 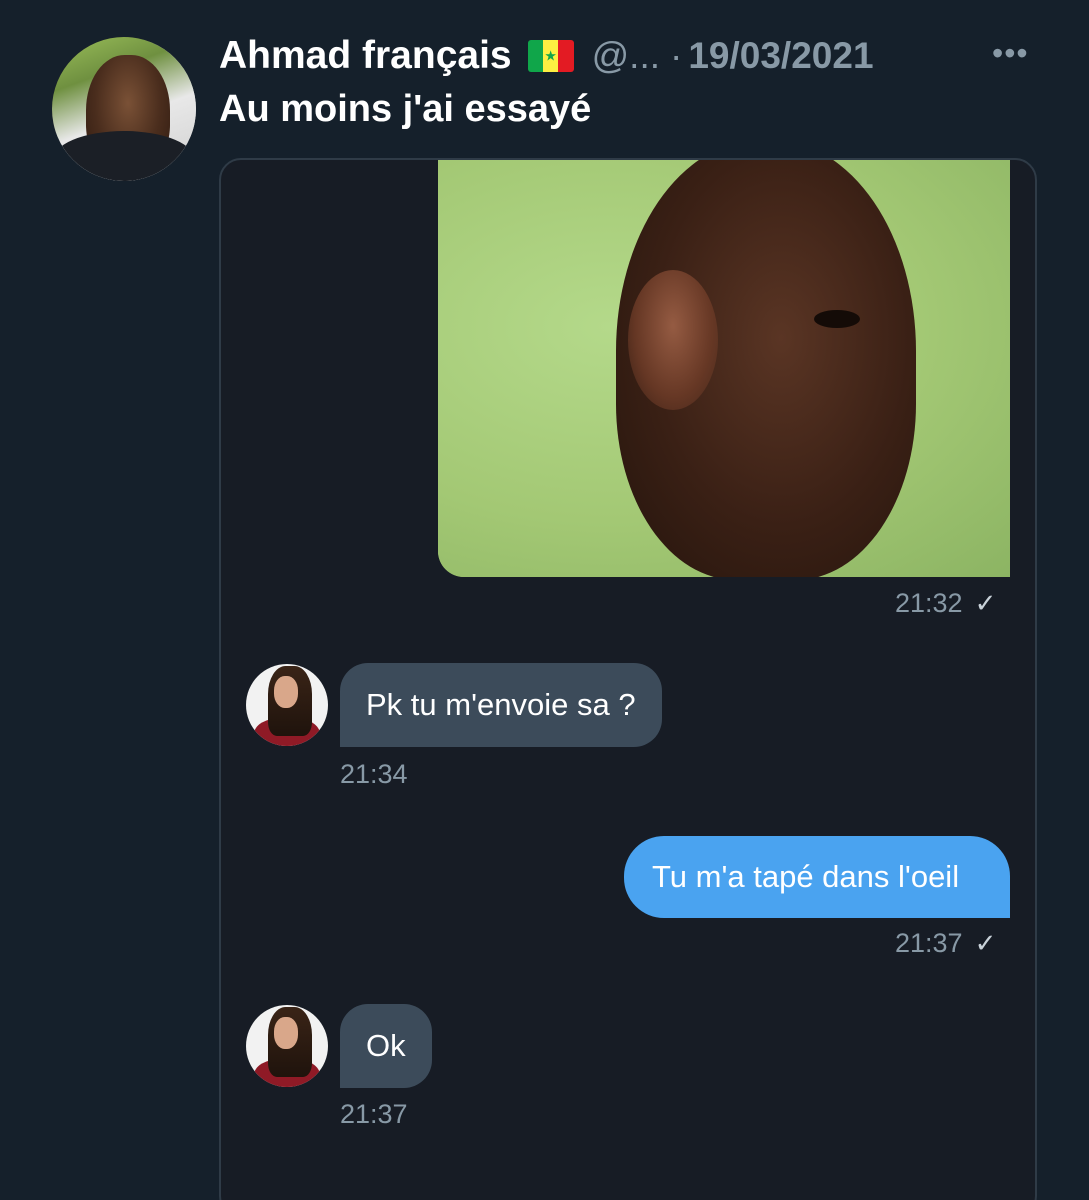 What do you see at coordinates (550, 56) in the screenshot?
I see `senegal-flag-icon: ★` at bounding box center [550, 56].